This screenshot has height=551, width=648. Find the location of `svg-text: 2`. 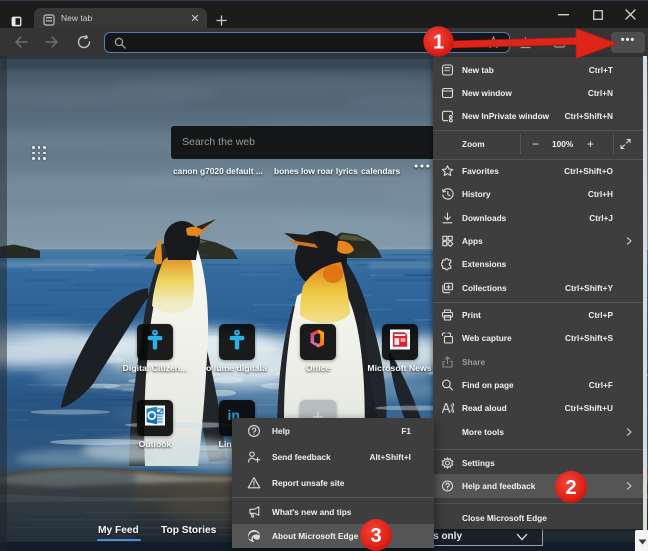

svg-text: 2 is located at coordinates (570, 488).